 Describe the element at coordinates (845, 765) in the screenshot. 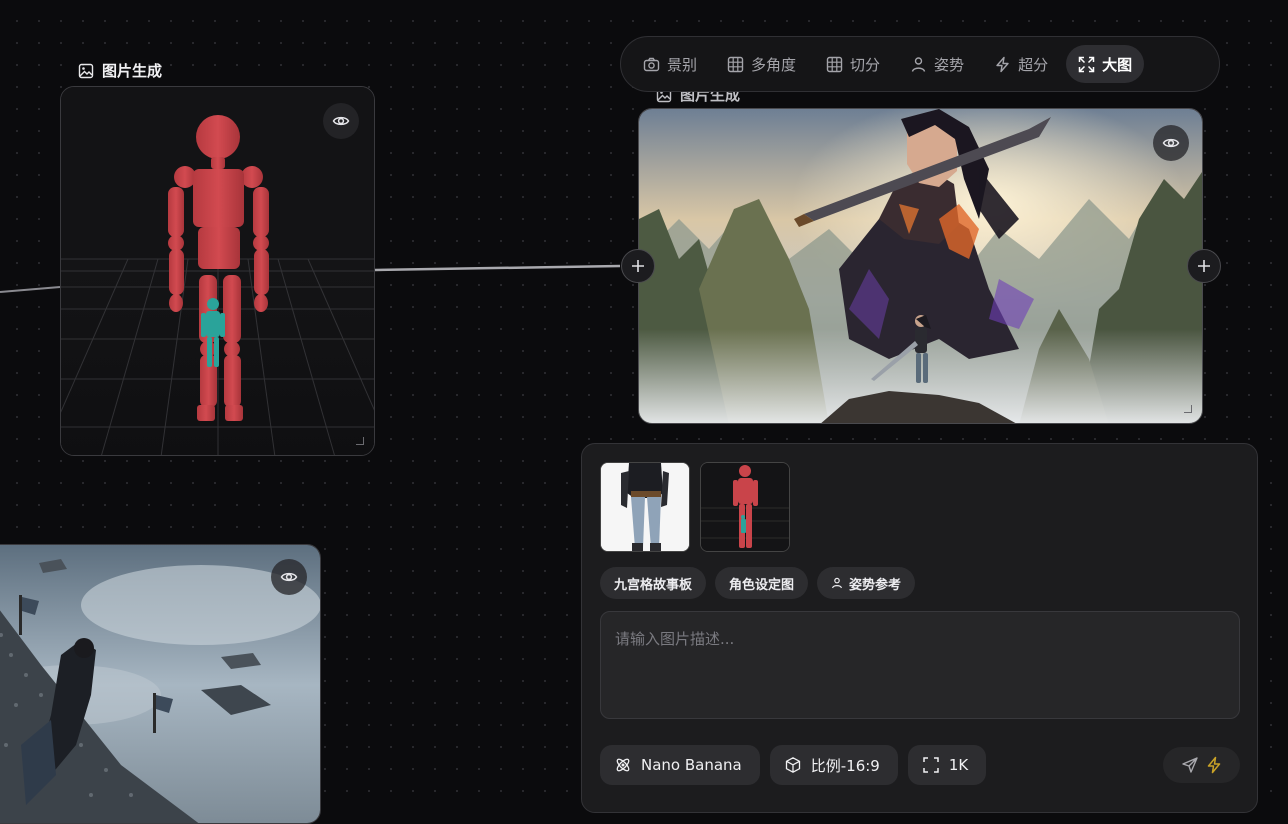

I see `aspect-ratio-label: 比例-16:9` at that location.